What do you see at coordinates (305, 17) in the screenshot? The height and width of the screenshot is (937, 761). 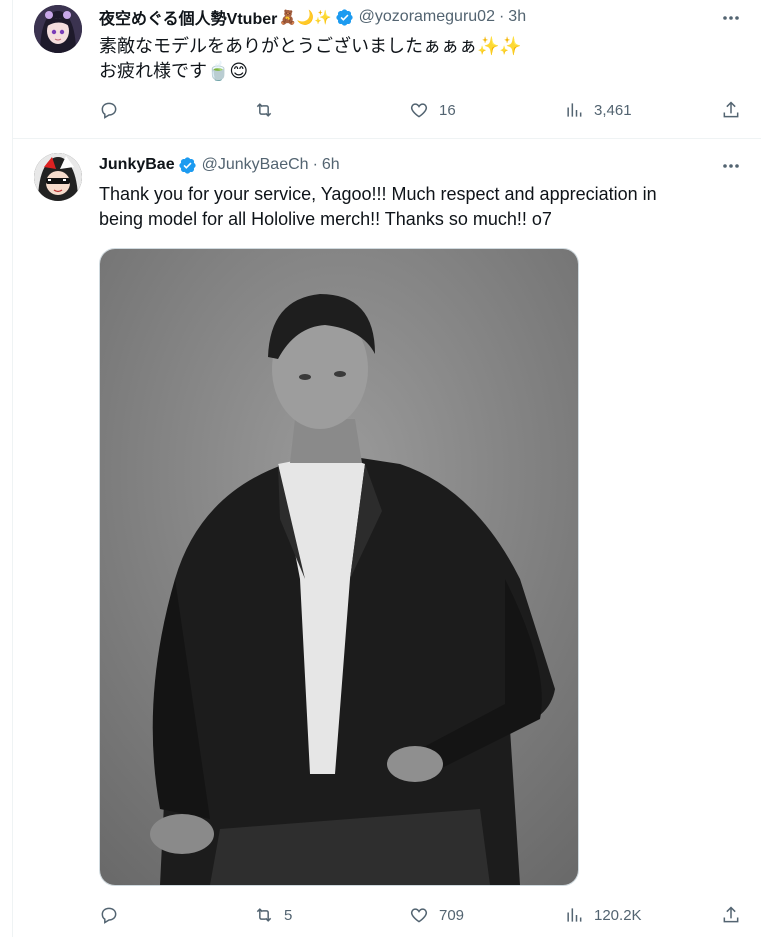 I see `name-emoji: 🧸🌙✨` at bounding box center [305, 17].